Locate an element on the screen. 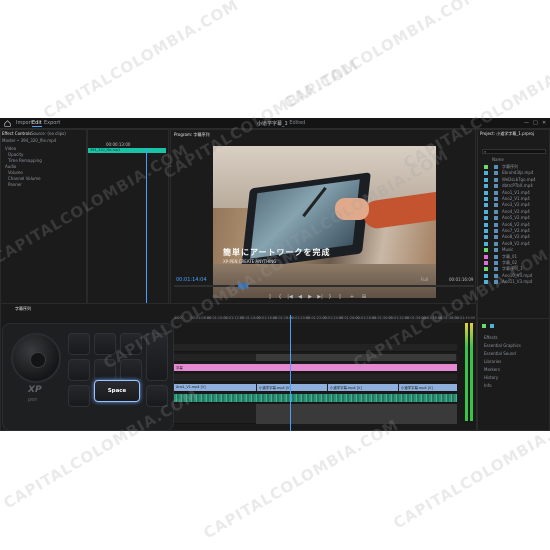 This screenshot has height=550, width=550. video-track-v1: 字幕 is located at coordinates (315, 368).